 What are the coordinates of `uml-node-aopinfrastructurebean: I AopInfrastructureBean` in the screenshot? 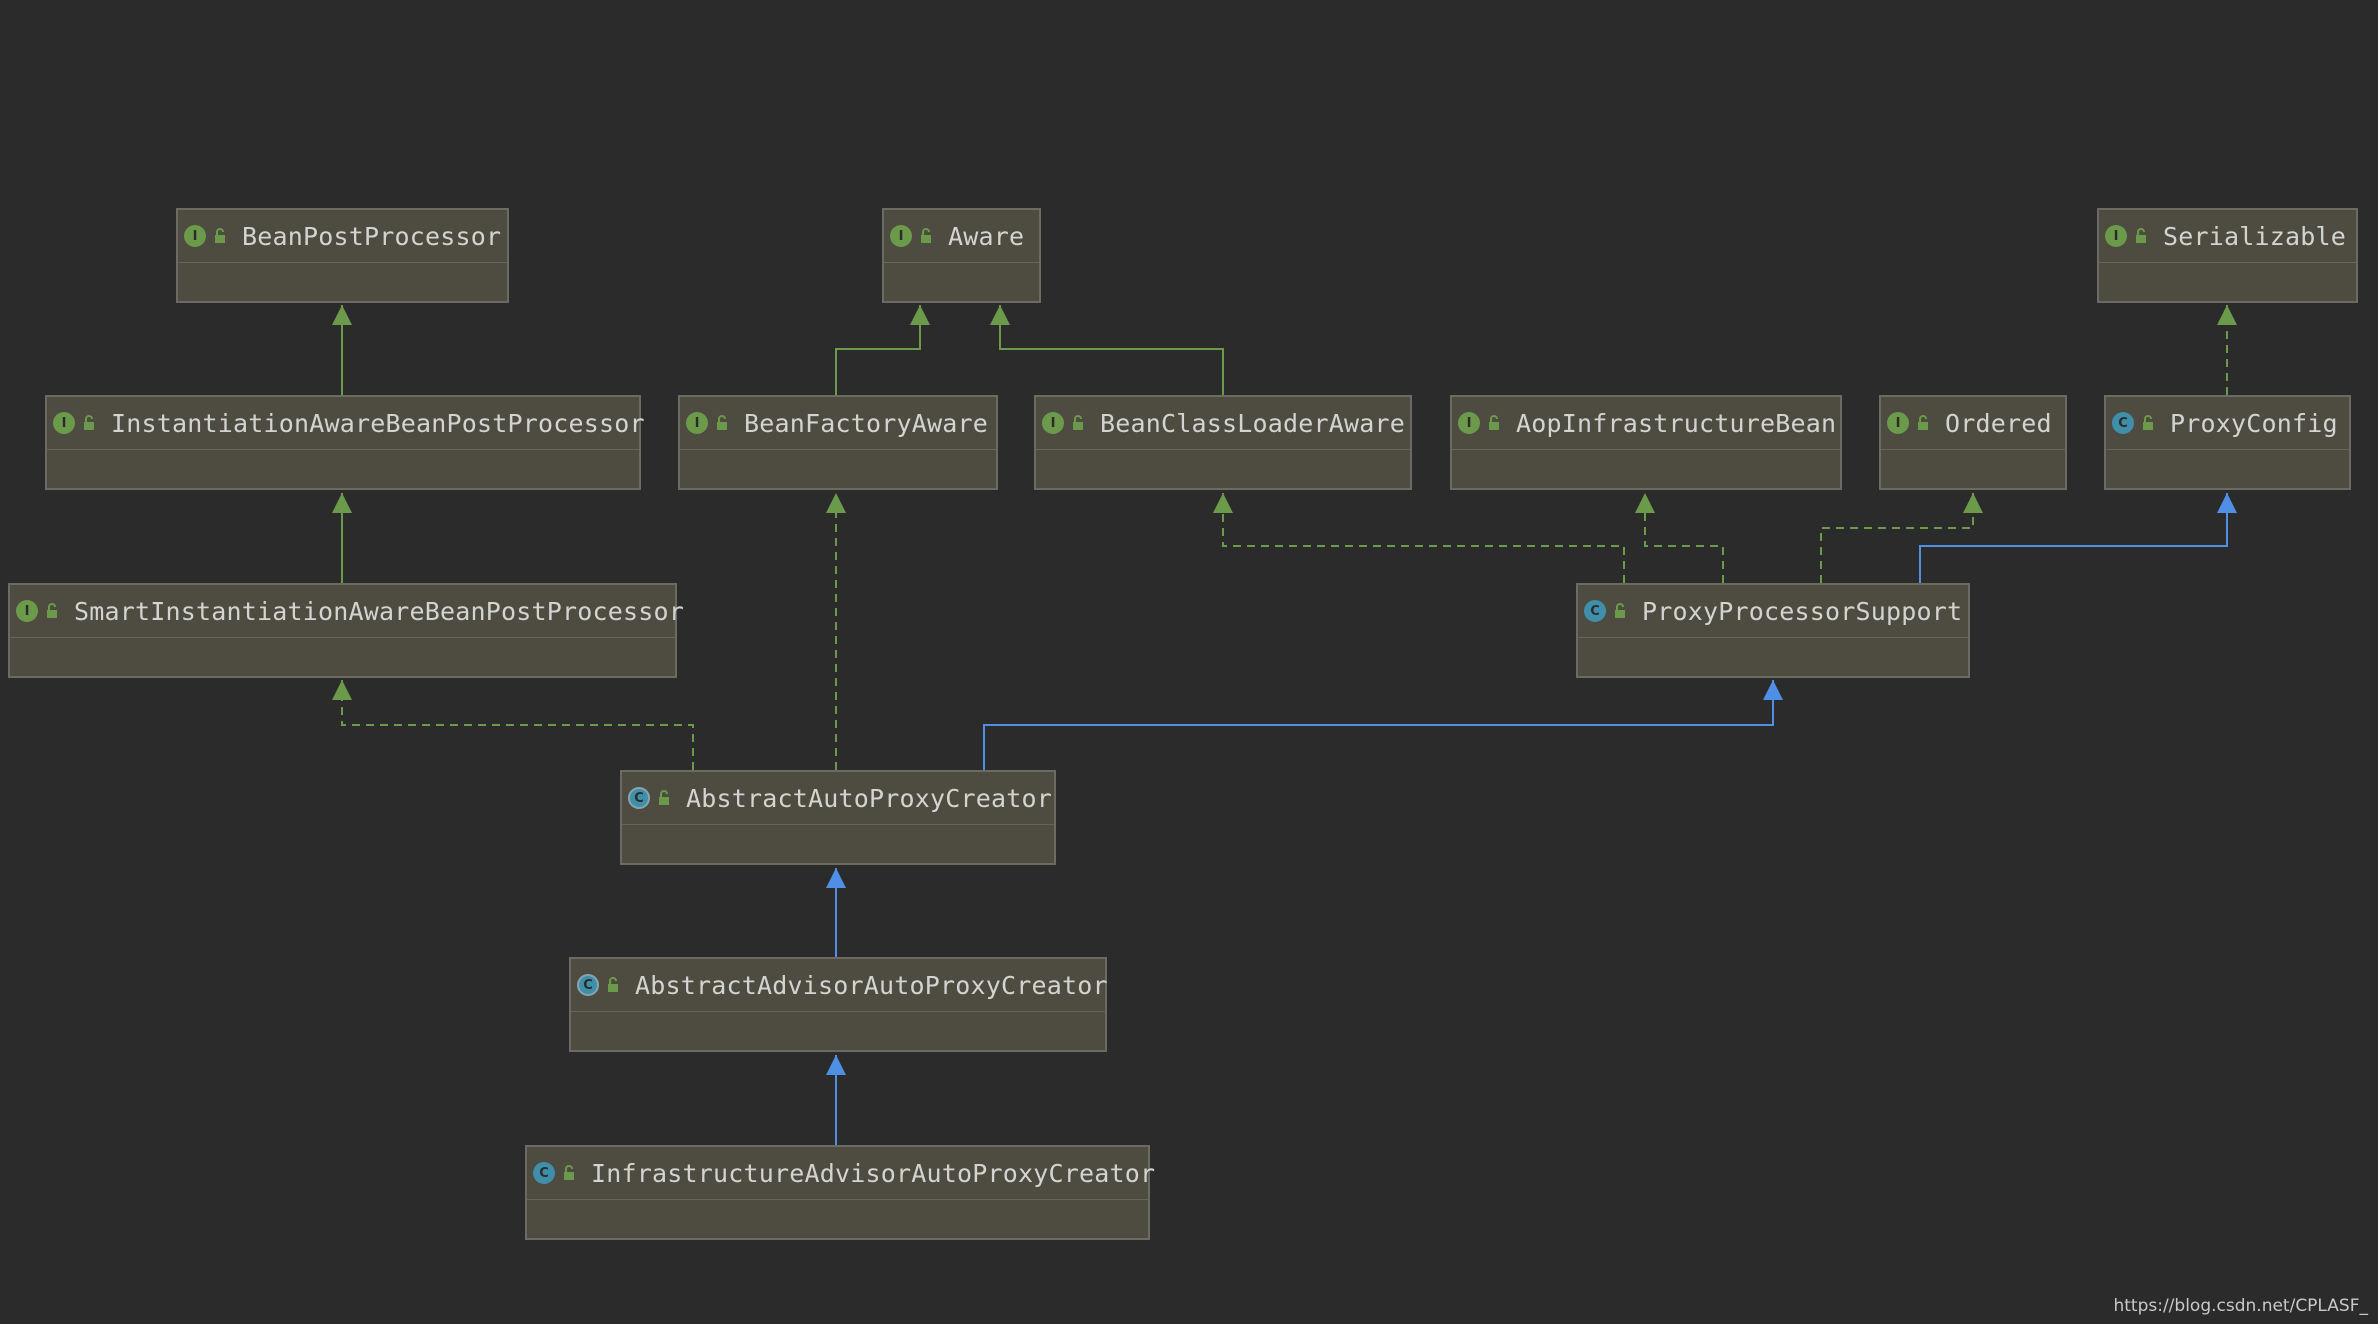 It's located at (1646, 442).